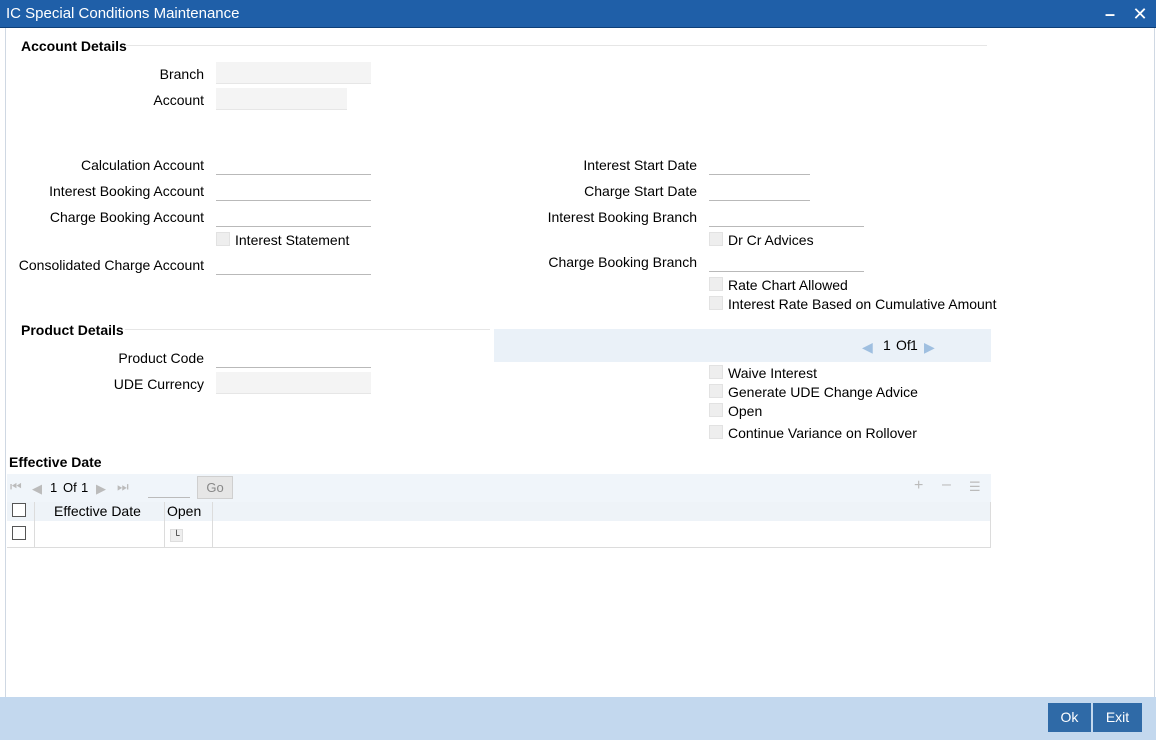 The image size is (1156, 740). Describe the element at coordinates (640, 191) in the screenshot. I see `charge-start-date-label: Charge Start Date` at that location.